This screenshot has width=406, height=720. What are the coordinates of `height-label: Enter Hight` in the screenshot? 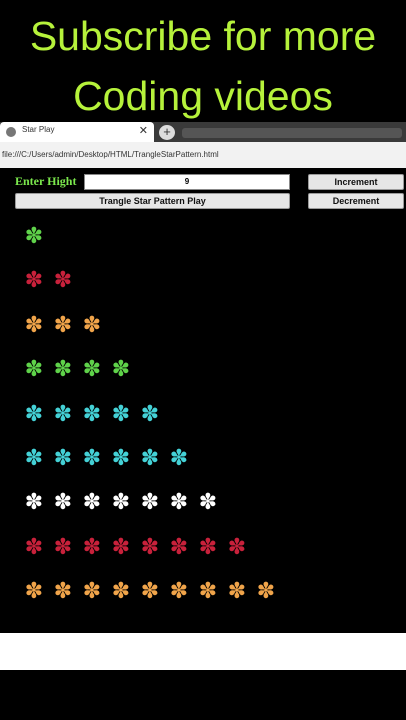 It's located at (46, 181).